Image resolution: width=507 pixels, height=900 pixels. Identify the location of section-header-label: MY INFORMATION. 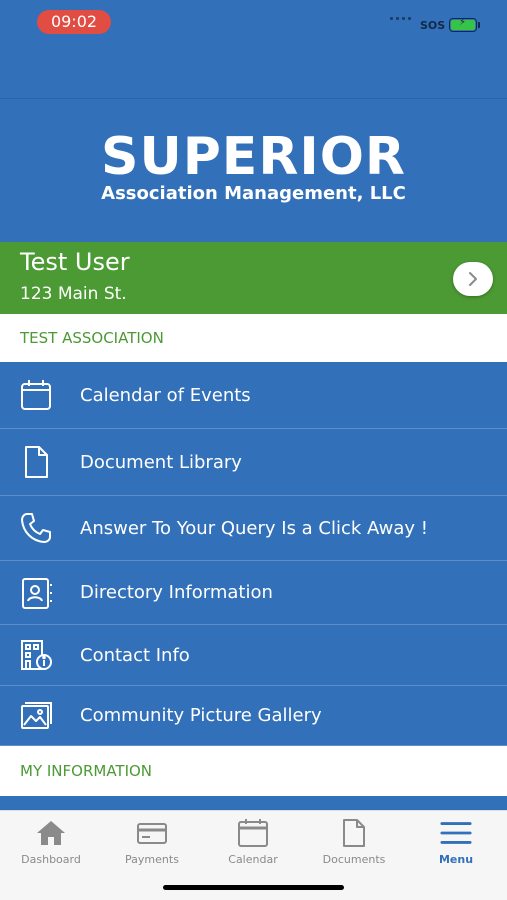
(86, 771).